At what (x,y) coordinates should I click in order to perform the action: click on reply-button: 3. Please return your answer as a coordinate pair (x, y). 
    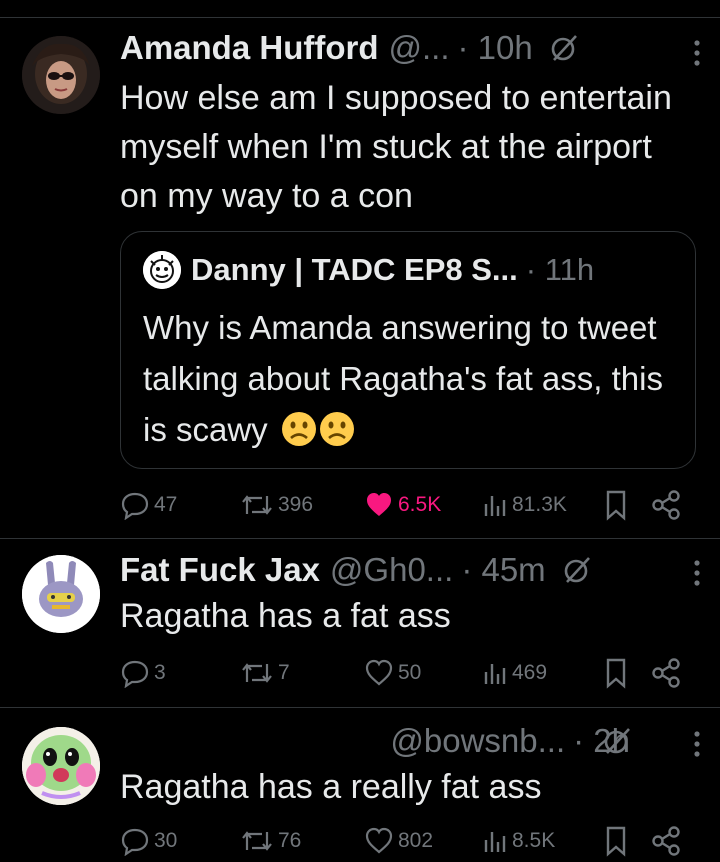
    Looking at the image, I should click on (143, 673).